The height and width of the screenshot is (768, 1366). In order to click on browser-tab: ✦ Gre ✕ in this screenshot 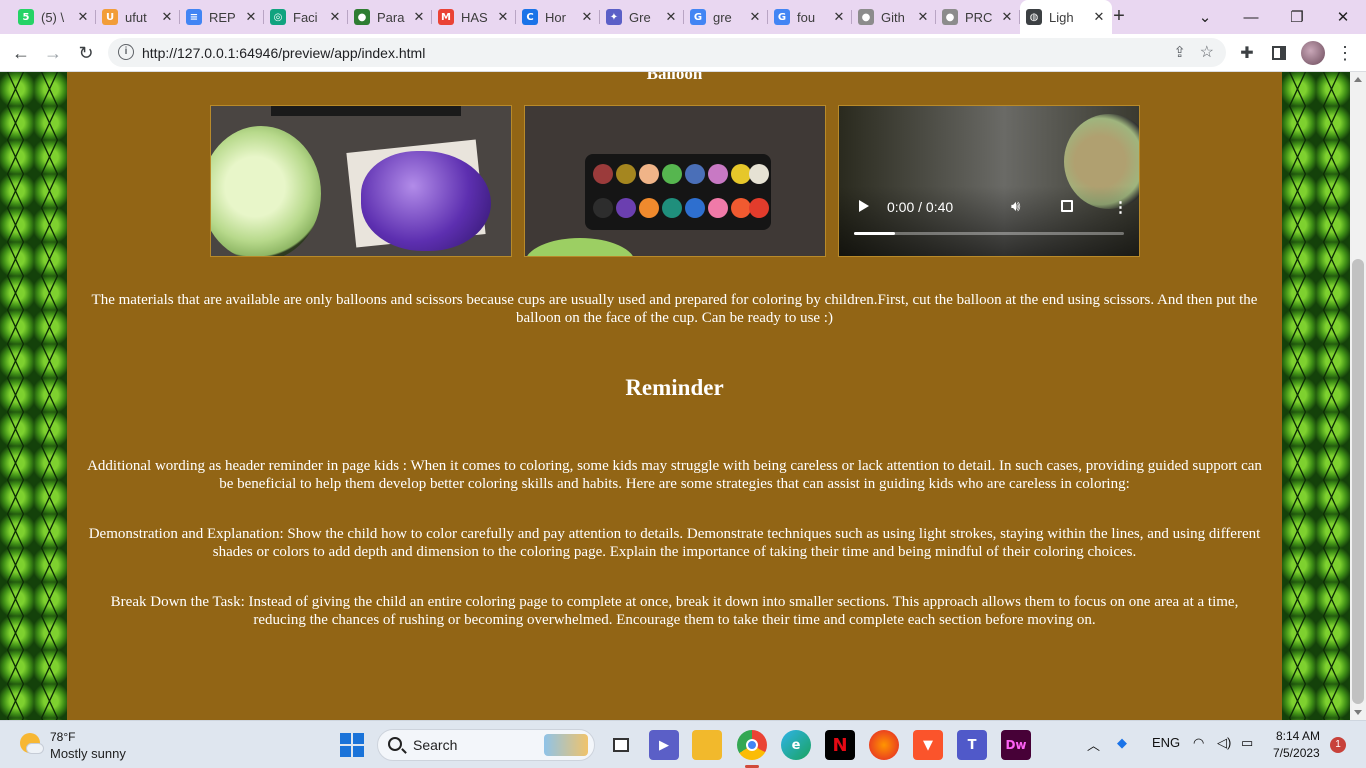, I will do `click(642, 17)`.